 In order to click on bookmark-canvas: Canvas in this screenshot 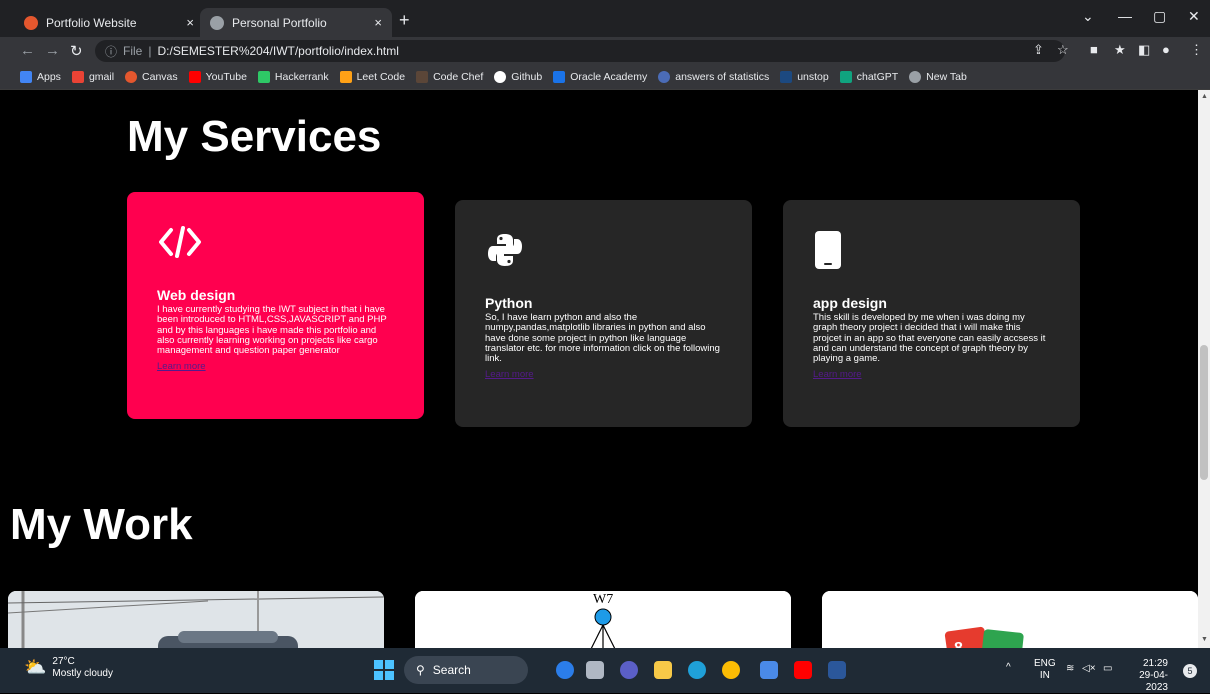, I will do `click(151, 77)`.